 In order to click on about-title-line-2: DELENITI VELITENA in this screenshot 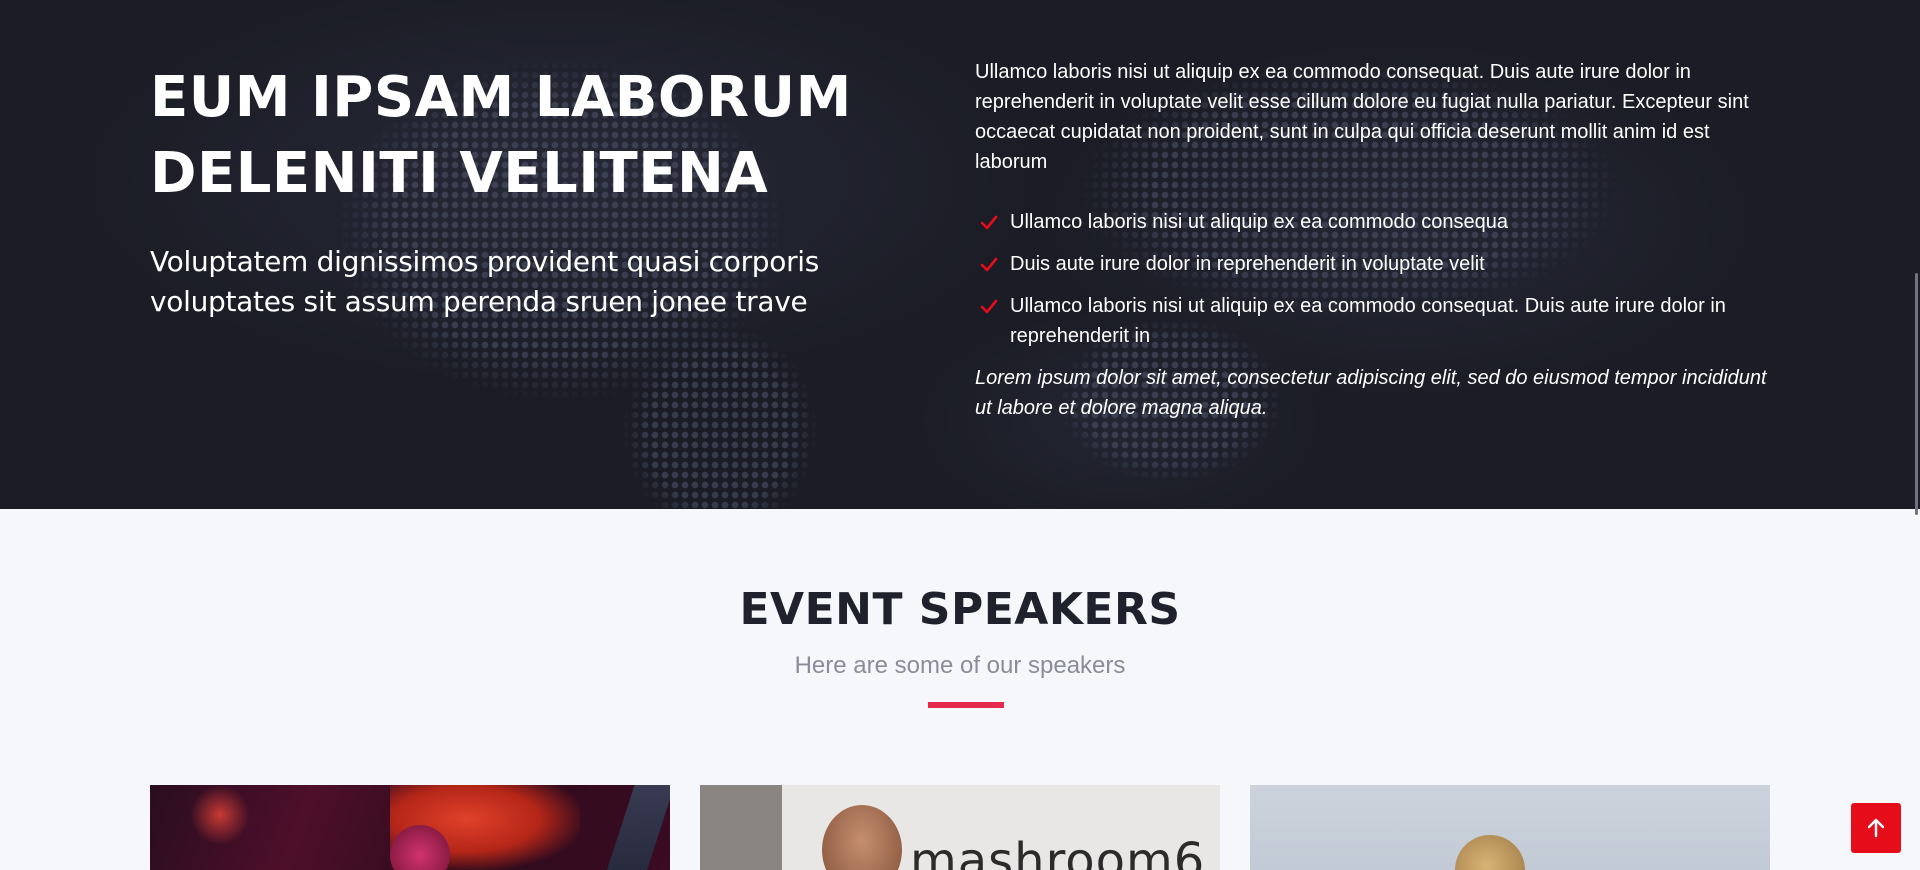, I will do `click(459, 173)`.